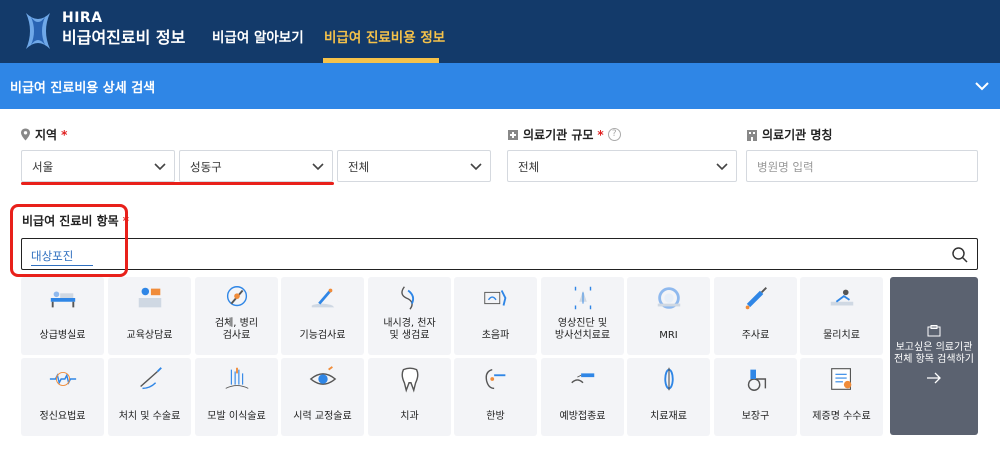  What do you see at coordinates (583, 298) in the screenshot?
I see `xray-icon` at bounding box center [583, 298].